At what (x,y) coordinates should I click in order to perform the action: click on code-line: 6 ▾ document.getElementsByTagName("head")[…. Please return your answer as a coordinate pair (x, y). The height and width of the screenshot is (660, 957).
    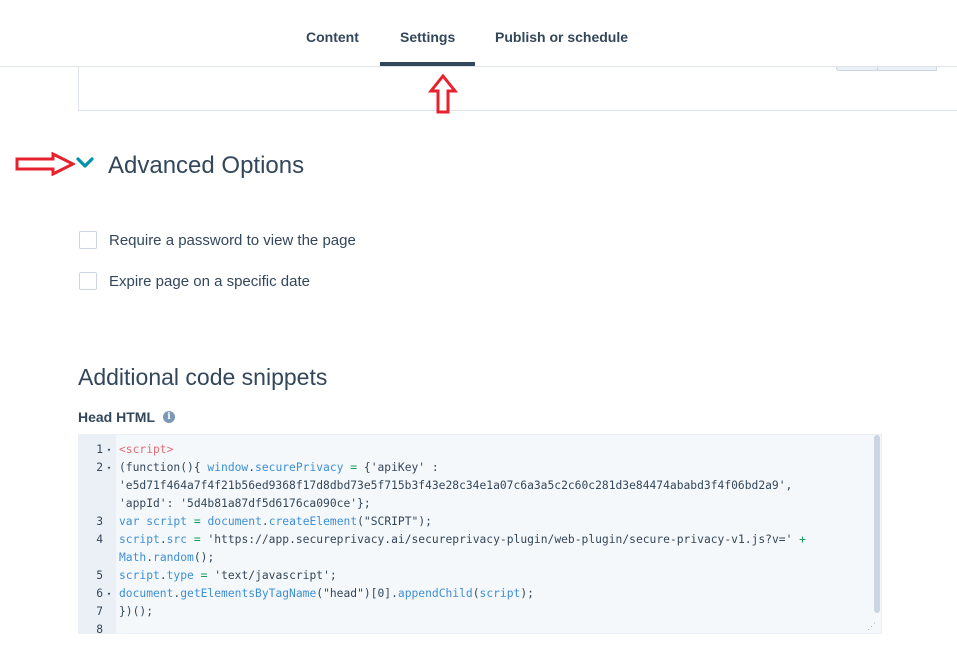
    Looking at the image, I should click on (479, 594).